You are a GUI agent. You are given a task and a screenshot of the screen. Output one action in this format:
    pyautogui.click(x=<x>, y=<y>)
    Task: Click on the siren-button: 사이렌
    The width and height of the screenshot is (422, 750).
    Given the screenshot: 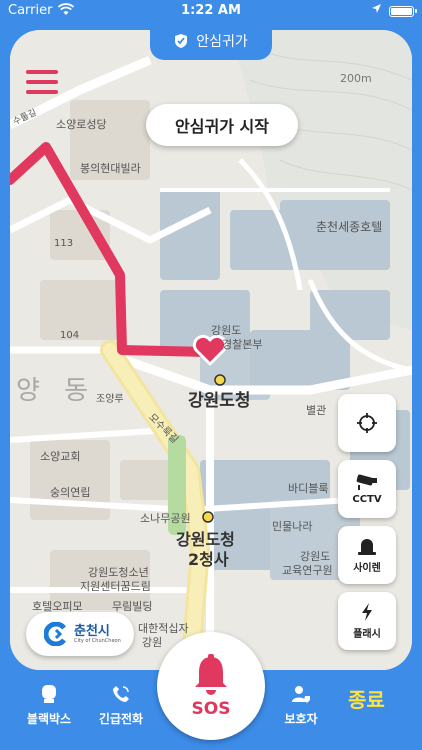 What is the action you would take?
    pyautogui.click(x=367, y=555)
    